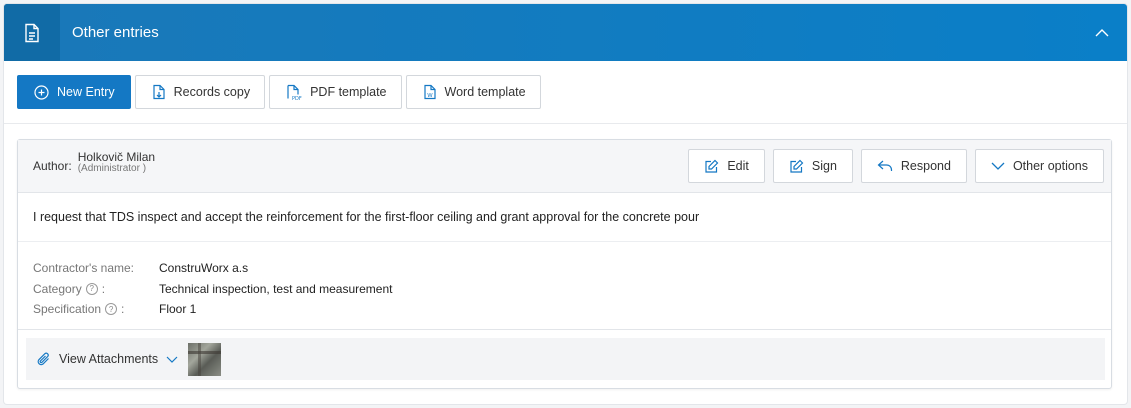 The width and height of the screenshot is (1131, 408). Describe the element at coordinates (485, 92) in the screenshot. I see `word-template-label: Word template` at that location.